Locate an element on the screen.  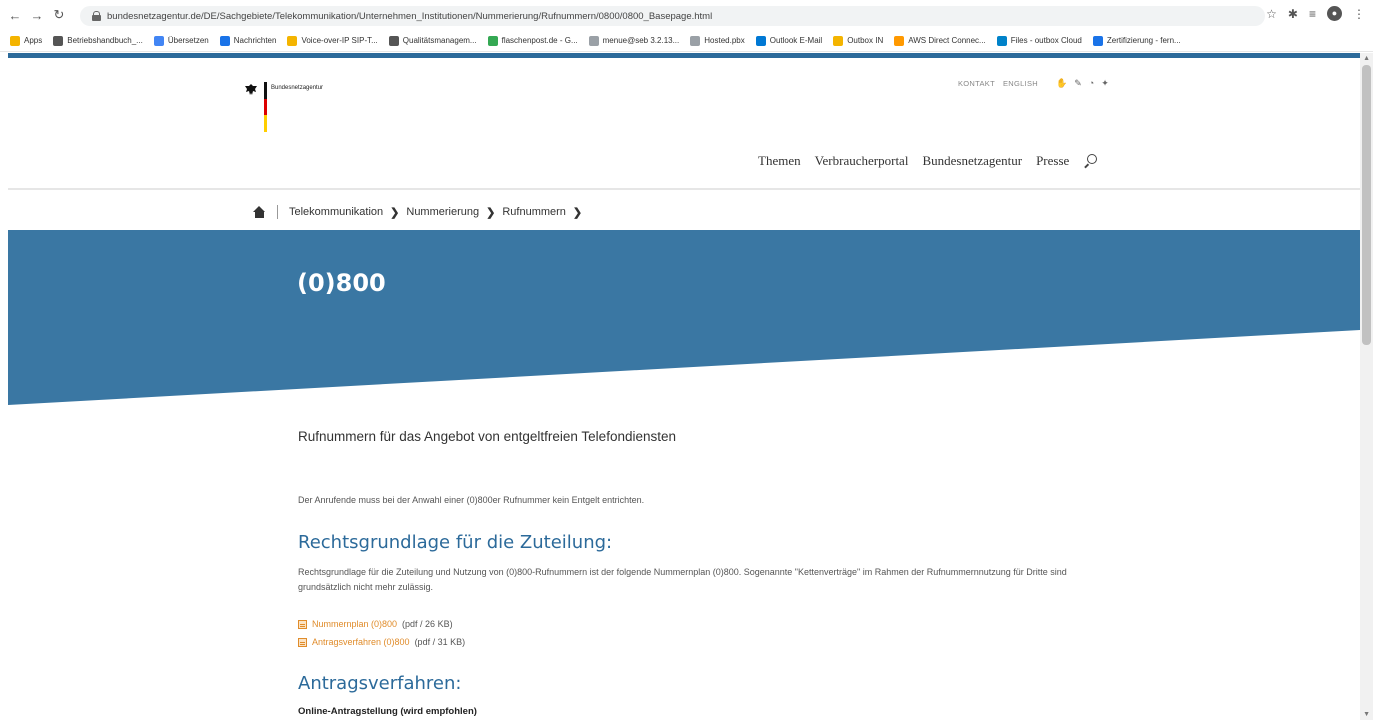
scroll-down-icon: ▼ is located at coordinates (1366, 714).